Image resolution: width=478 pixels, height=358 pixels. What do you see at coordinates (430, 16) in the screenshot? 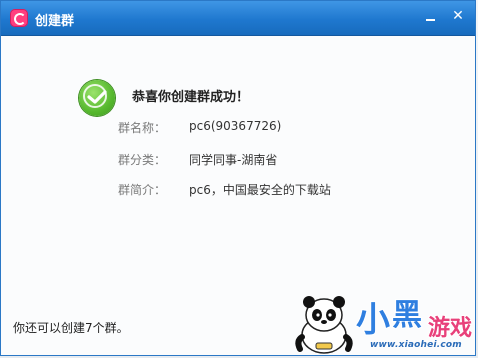
I see `minimize-icon` at bounding box center [430, 16].